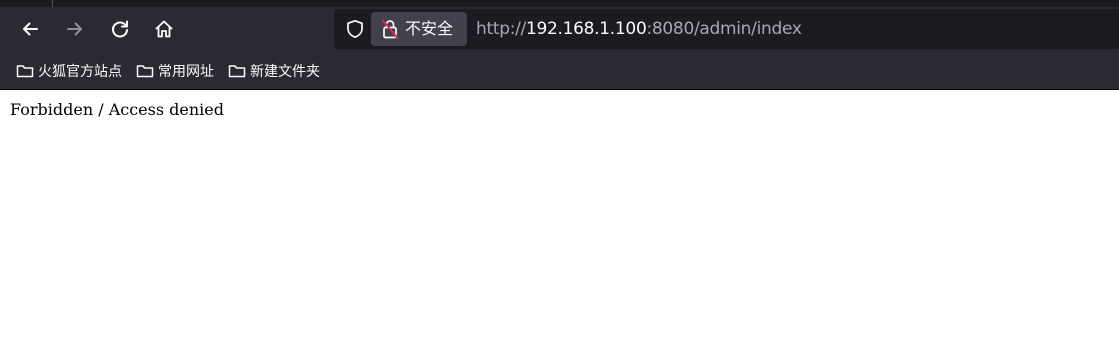  Describe the element at coordinates (501, 29) in the screenshot. I see `url-scheme: http://` at that location.